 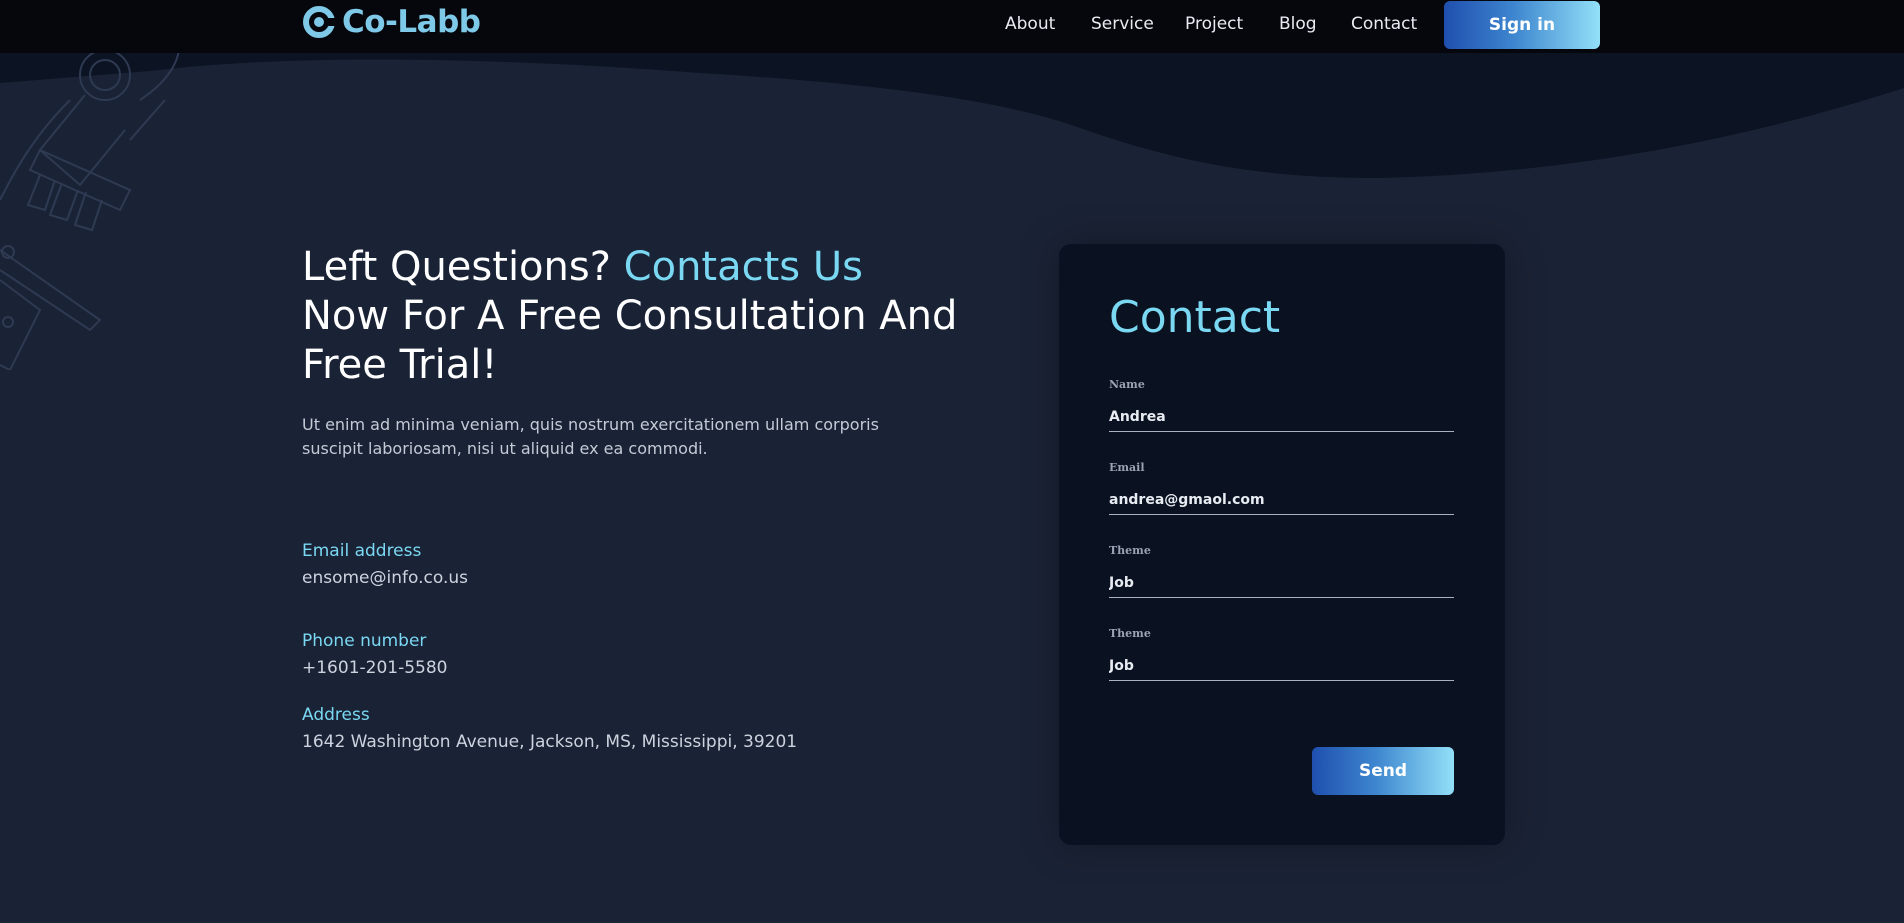 I want to click on theme-field-group-2: Theme, so click(x=1281, y=654).